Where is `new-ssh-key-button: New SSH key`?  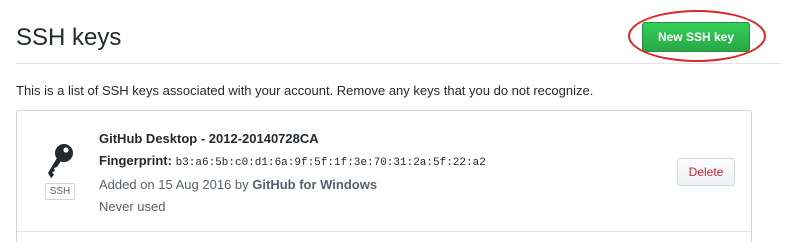
new-ssh-key-button: New SSH key is located at coordinates (696, 37).